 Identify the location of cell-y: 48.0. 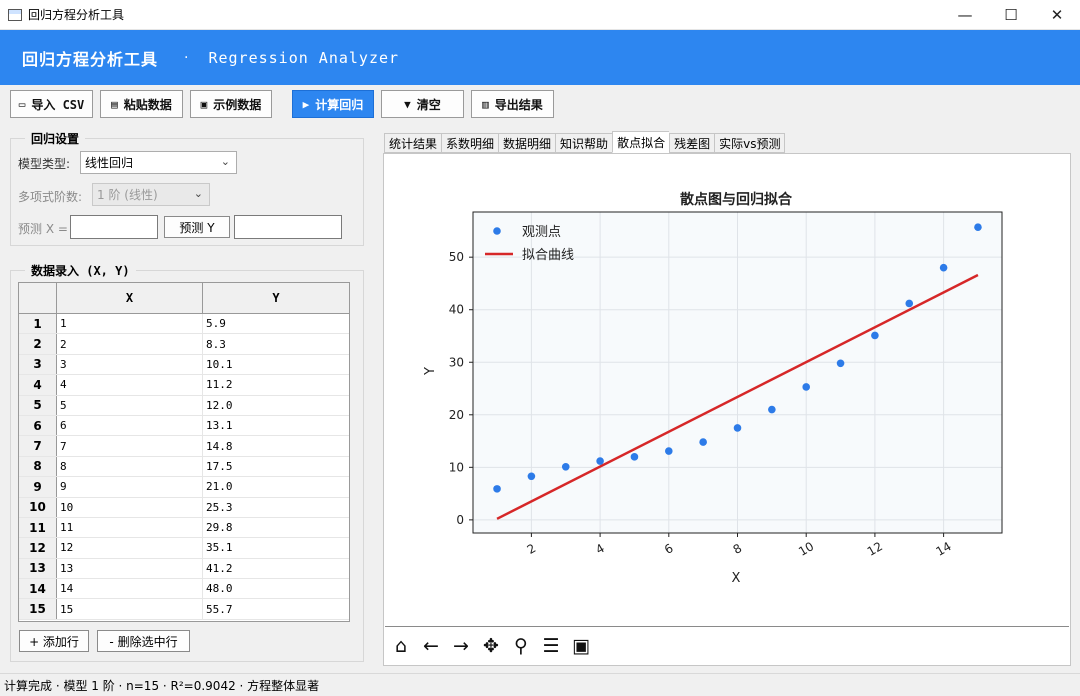
(276, 588).